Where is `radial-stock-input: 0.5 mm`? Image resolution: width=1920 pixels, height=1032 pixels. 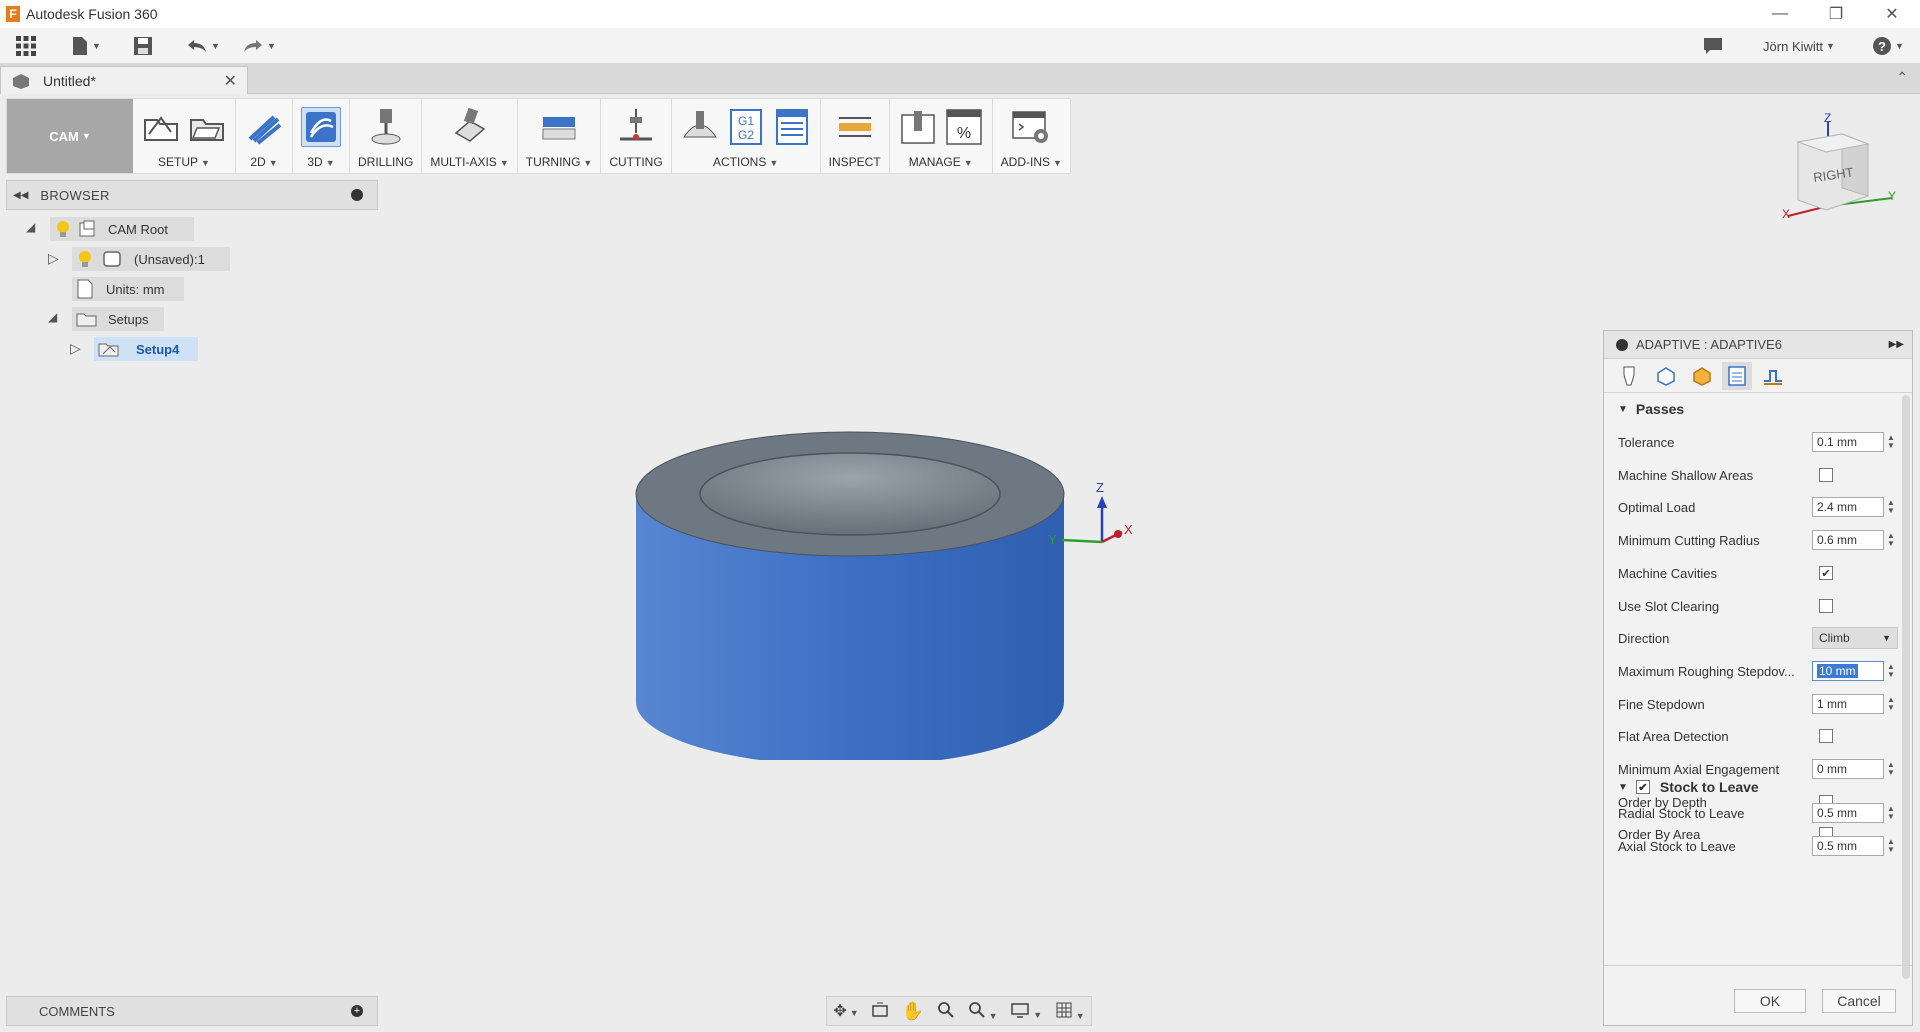 radial-stock-input: 0.5 mm is located at coordinates (1848, 813).